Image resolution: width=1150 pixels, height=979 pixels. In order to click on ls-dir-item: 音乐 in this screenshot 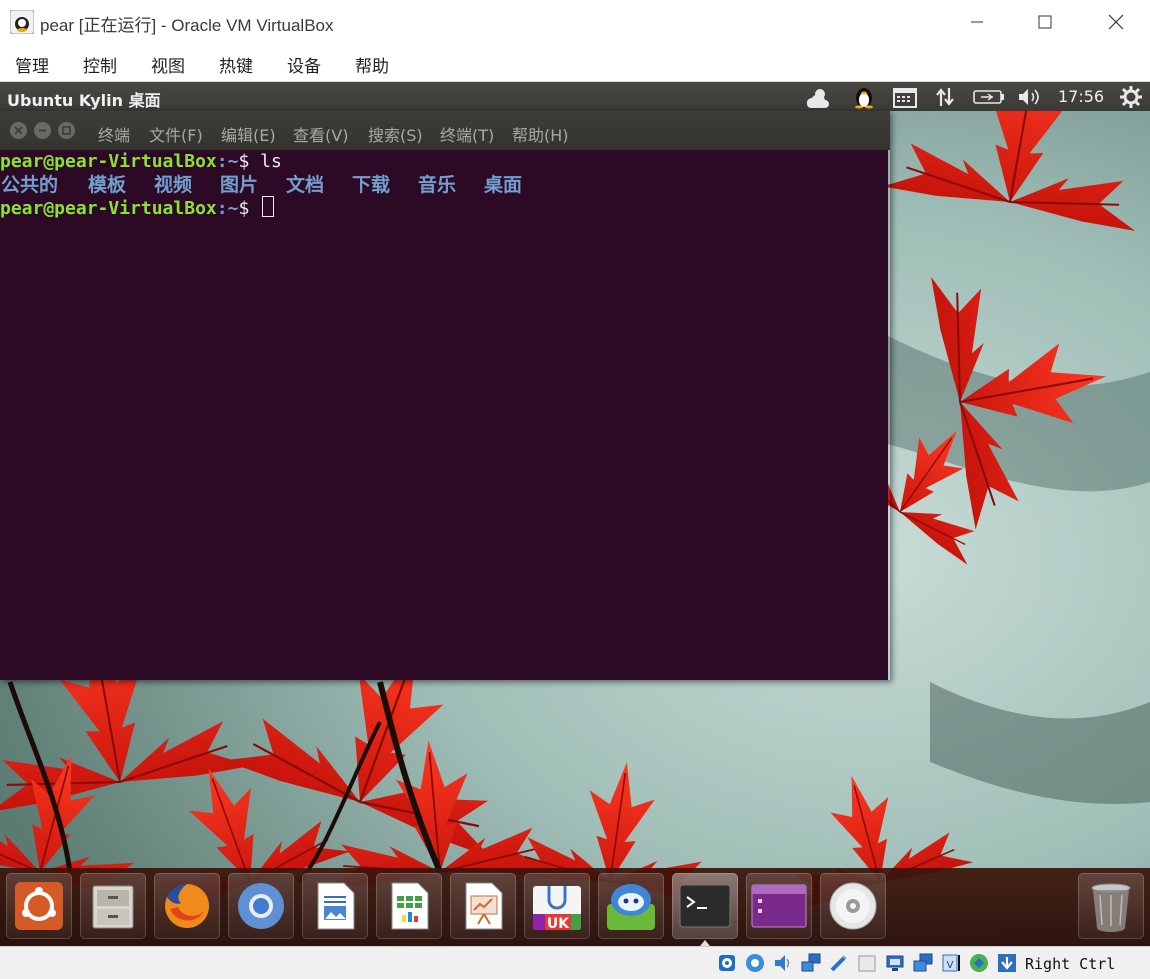, I will do `click(437, 184)`.